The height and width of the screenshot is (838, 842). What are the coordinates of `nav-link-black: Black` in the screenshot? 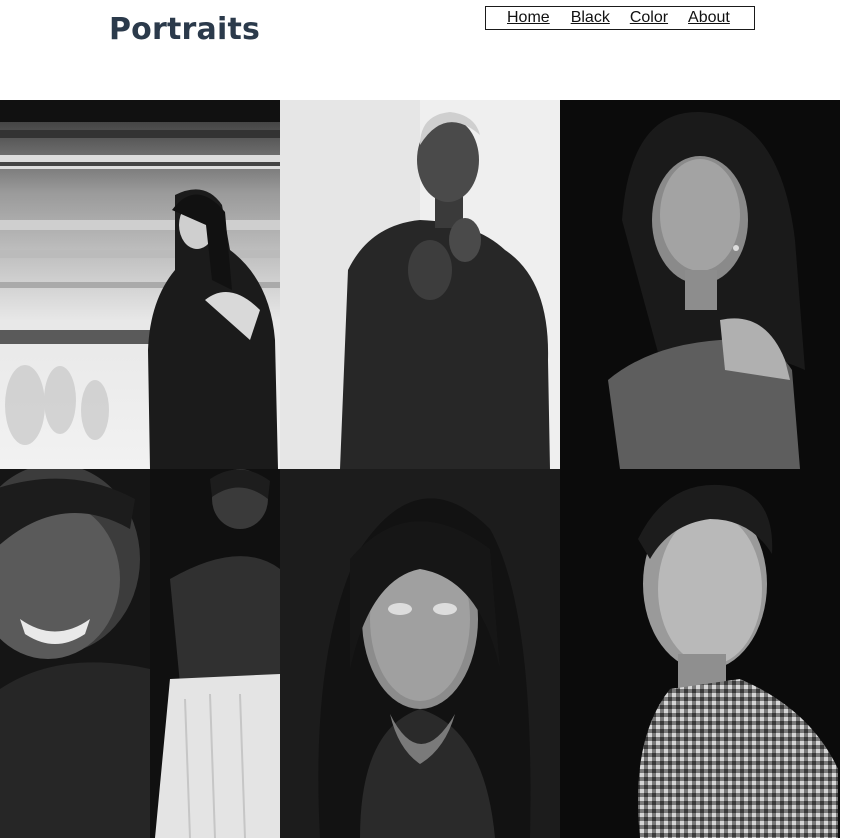 It's located at (590, 18).